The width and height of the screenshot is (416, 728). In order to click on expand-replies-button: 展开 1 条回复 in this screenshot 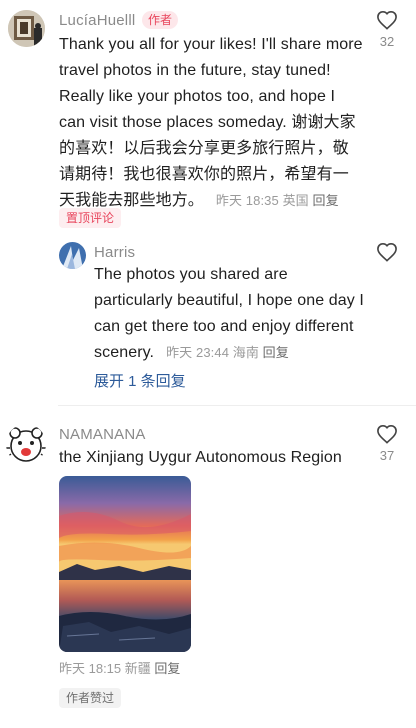, I will do `click(140, 380)`.